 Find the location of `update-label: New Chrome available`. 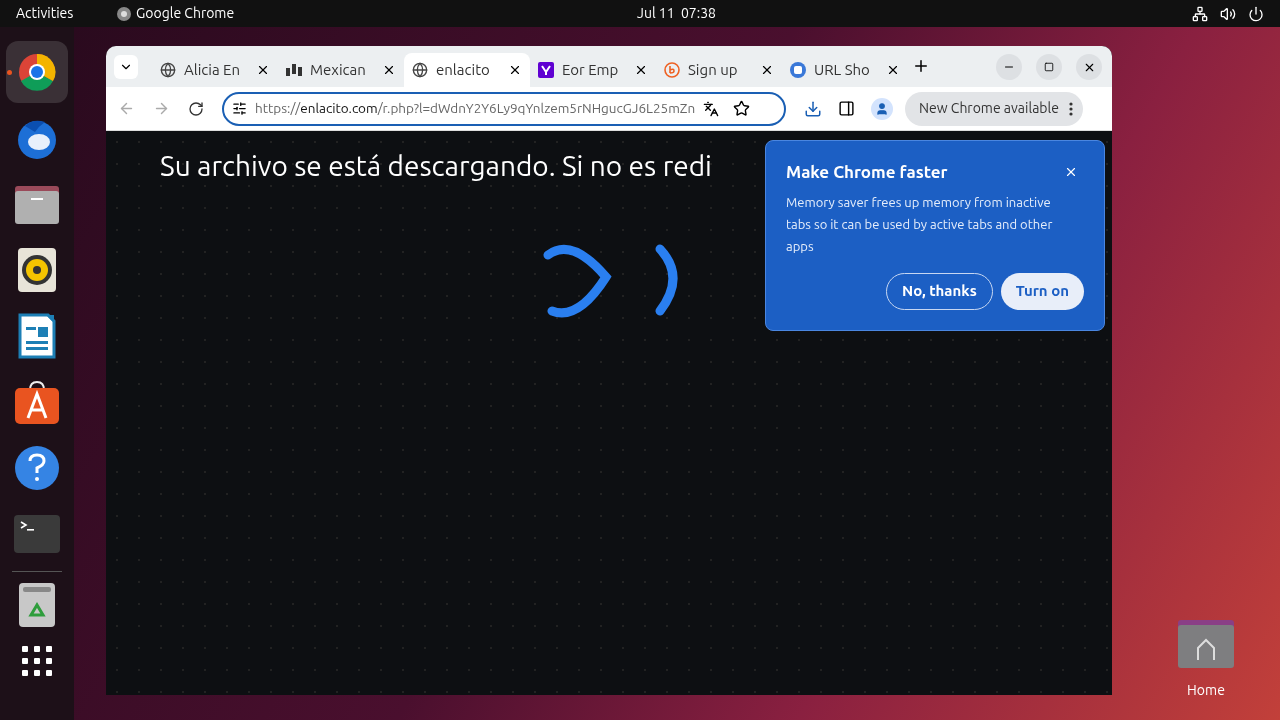

update-label: New Chrome available is located at coordinates (989, 108).